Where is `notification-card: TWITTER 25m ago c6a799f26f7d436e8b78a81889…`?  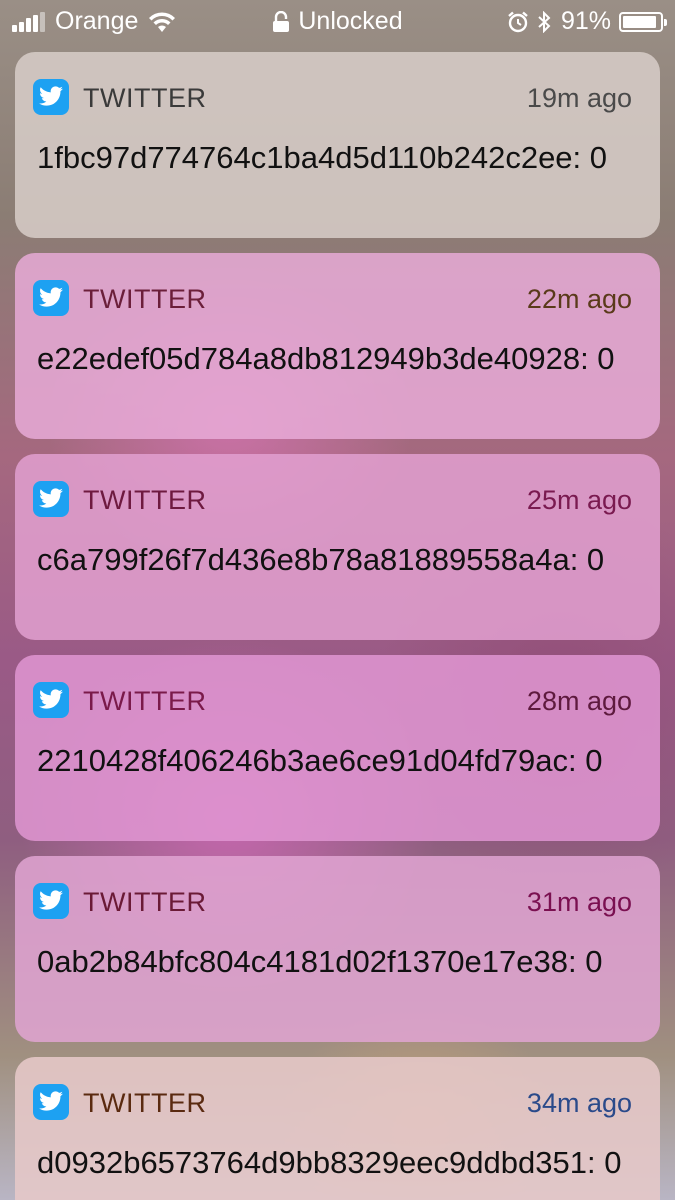 notification-card: TWITTER 25m ago c6a799f26f7d436e8b78a81889… is located at coordinates (337, 547).